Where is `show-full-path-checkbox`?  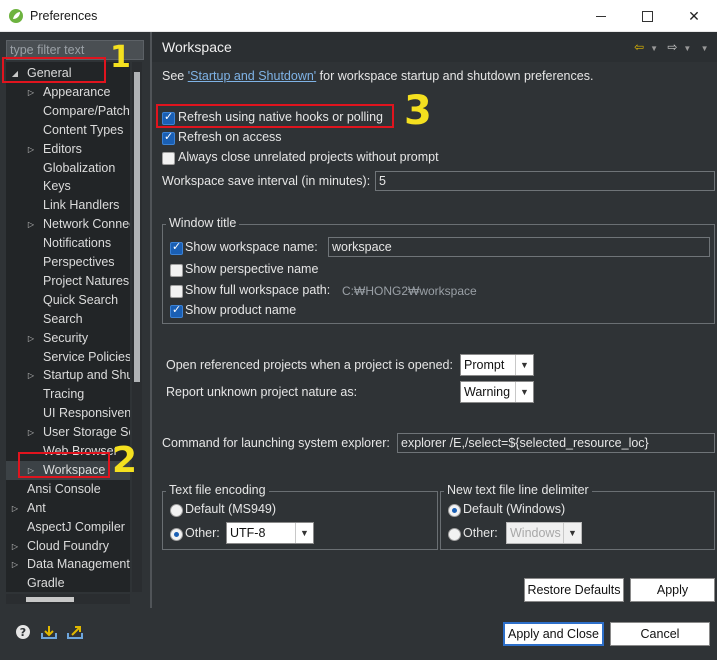
show-full-path-checkbox is located at coordinates (176, 291).